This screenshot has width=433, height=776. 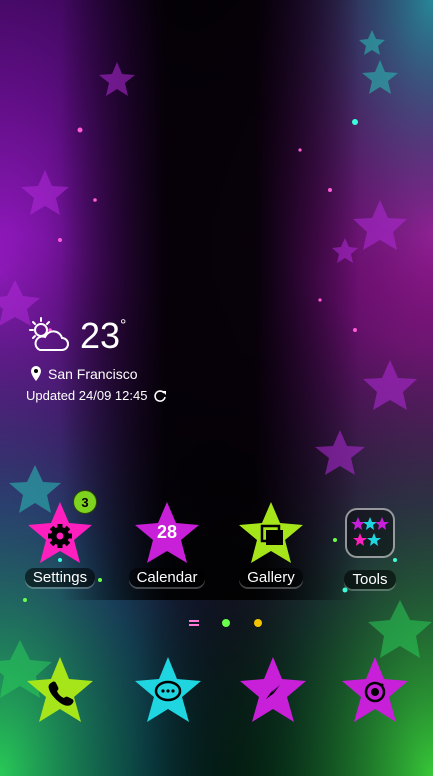 I want to click on app-settings: 3 Settings, so click(x=60, y=538).